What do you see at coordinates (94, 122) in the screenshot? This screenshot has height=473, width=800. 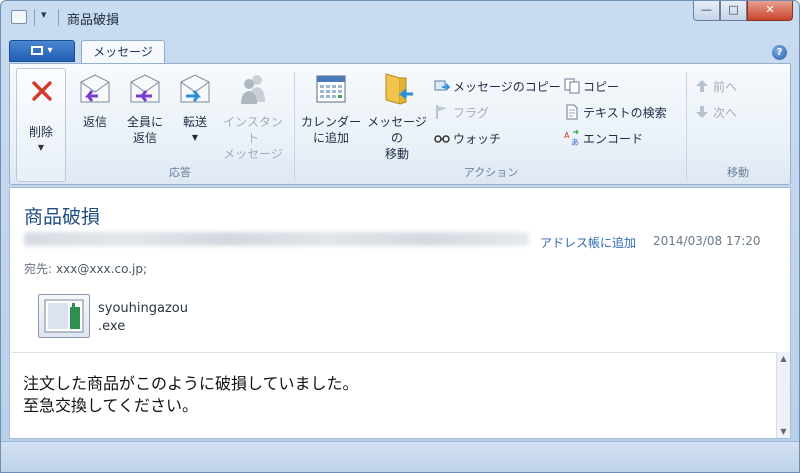 I see `reply-label: 返信` at bounding box center [94, 122].